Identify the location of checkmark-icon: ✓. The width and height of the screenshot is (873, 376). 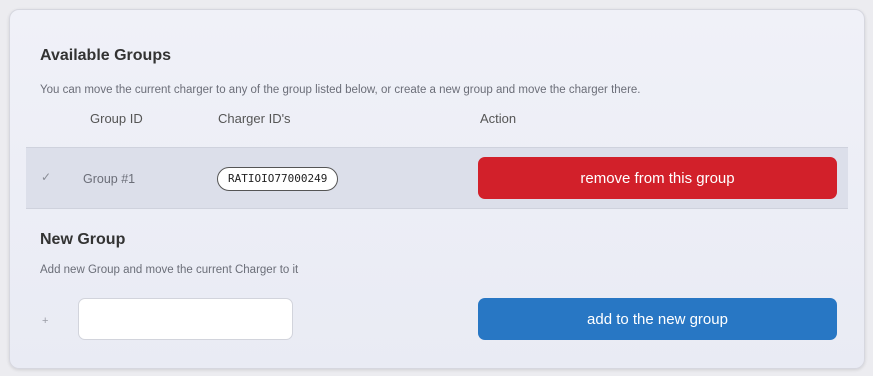
(46, 177).